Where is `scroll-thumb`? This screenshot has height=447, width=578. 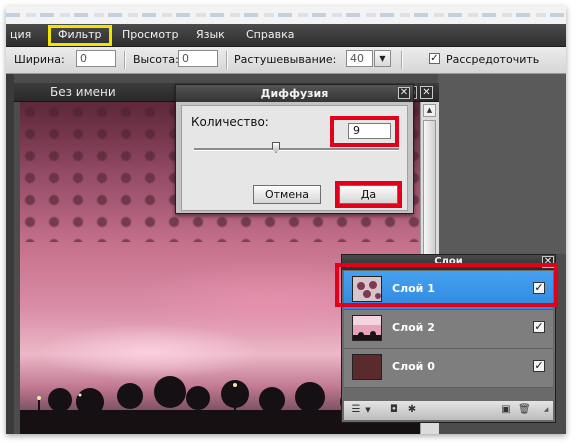
scroll-thumb is located at coordinates (429, 190).